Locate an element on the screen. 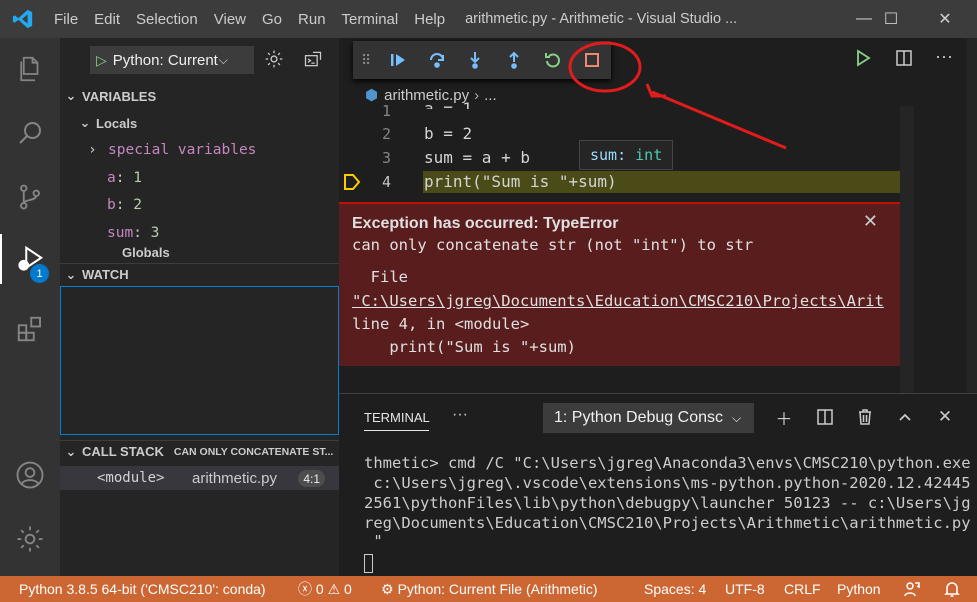 This screenshot has height=602, width=977. manage-gear-icon is located at coordinates (30, 539).